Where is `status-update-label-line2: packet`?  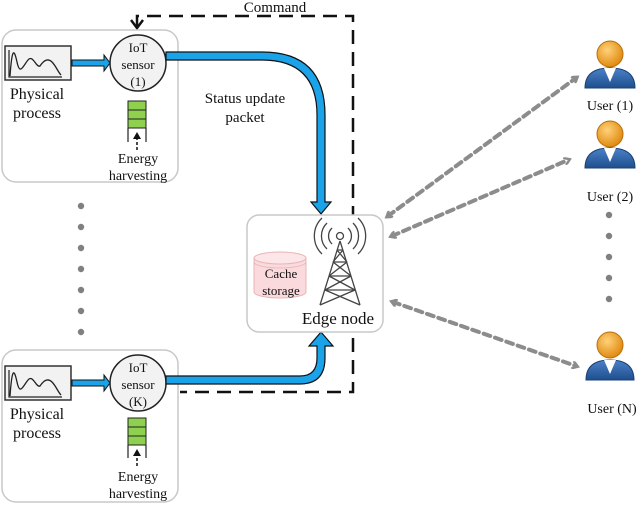
status-update-label-line2: packet is located at coordinates (245, 118).